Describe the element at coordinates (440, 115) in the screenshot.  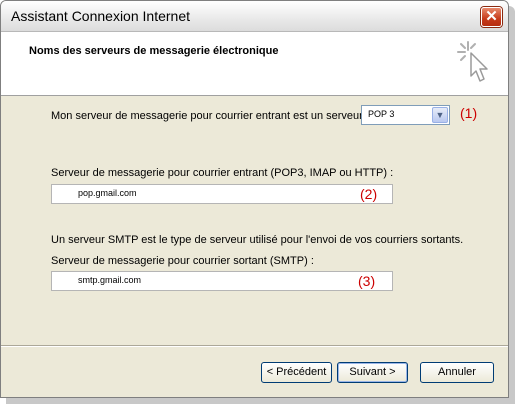
I see `chevron-down-icon: ▼` at that location.